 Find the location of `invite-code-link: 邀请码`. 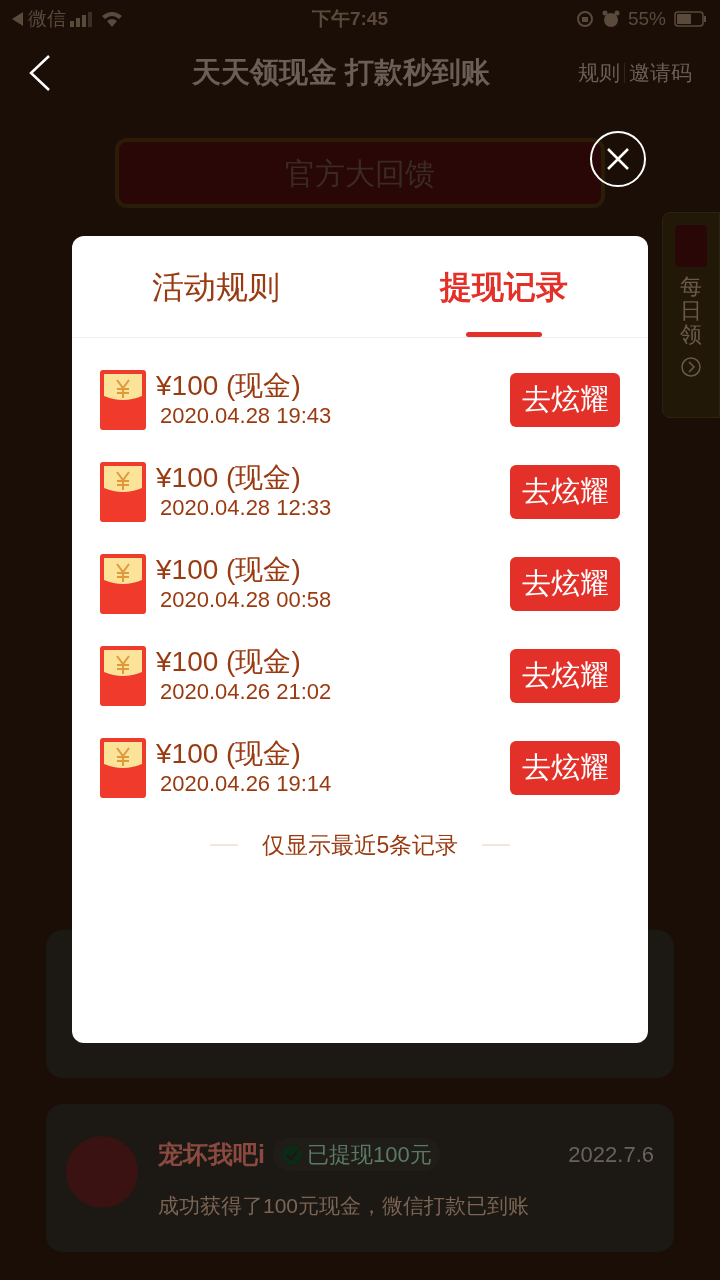

invite-code-link: 邀请码 is located at coordinates (660, 73).